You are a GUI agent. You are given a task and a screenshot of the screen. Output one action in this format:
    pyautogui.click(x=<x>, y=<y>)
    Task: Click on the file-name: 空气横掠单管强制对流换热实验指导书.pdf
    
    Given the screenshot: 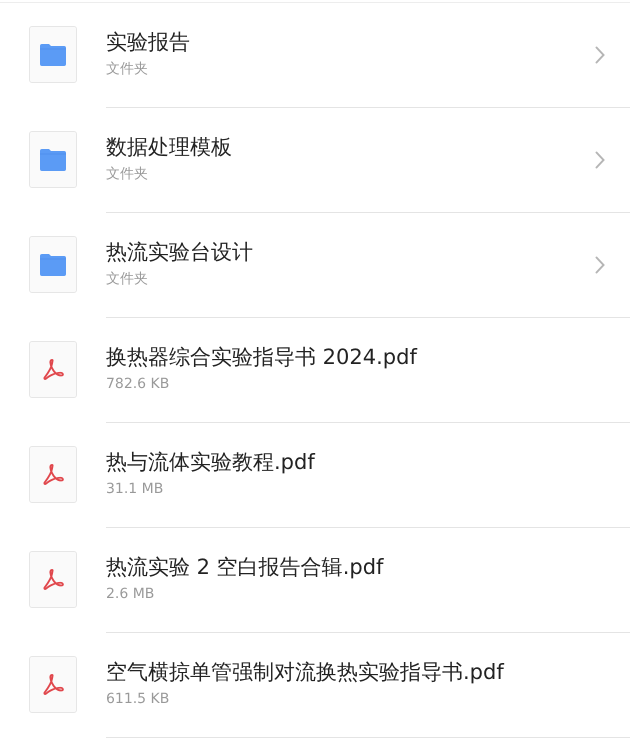 What is the action you would take?
    pyautogui.click(x=355, y=672)
    